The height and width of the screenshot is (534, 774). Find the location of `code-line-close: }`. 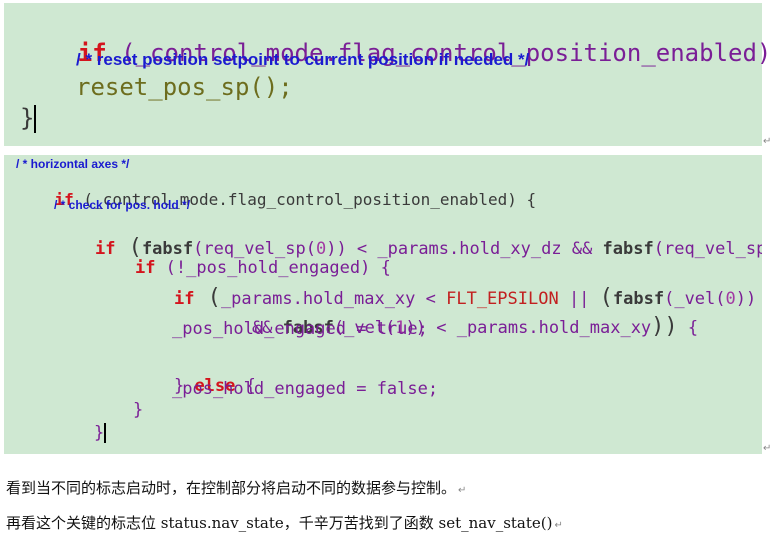

code-line-close: } is located at coordinates (28, 119).